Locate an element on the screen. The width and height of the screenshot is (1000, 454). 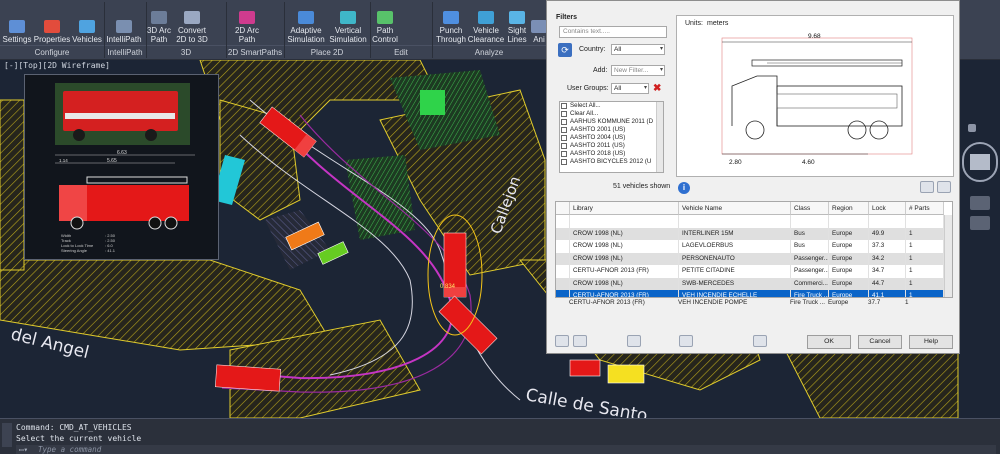
vehicles-button: Vehicles is located at coordinates (87, 22).